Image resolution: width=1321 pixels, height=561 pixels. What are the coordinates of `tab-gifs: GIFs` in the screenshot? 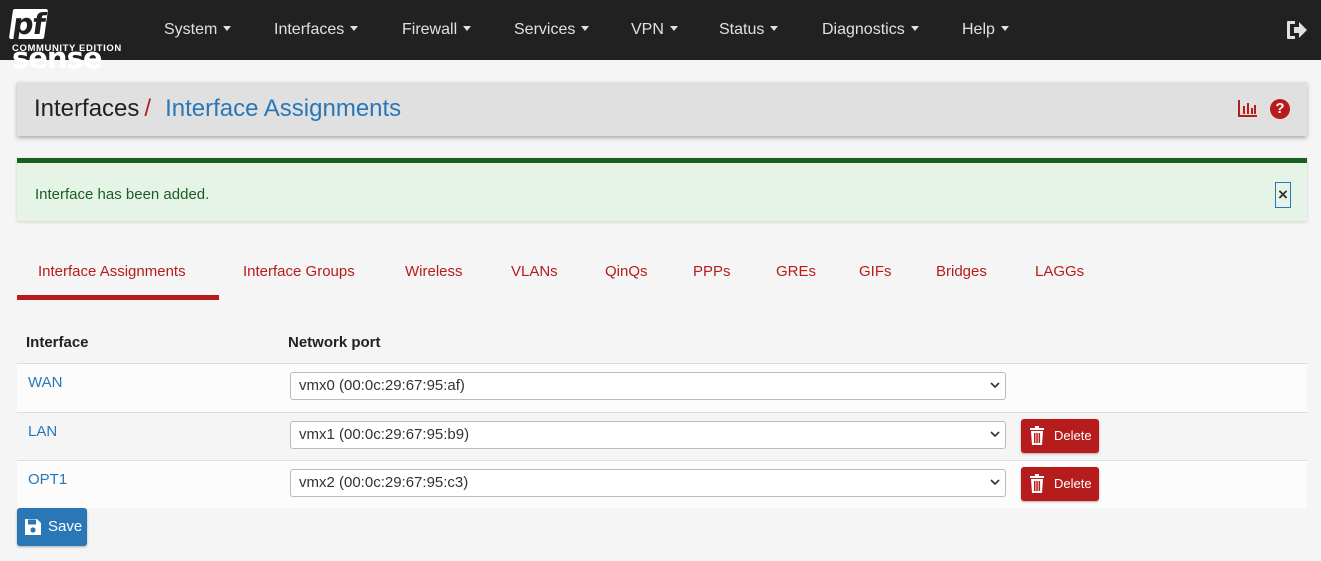 It's located at (875, 271).